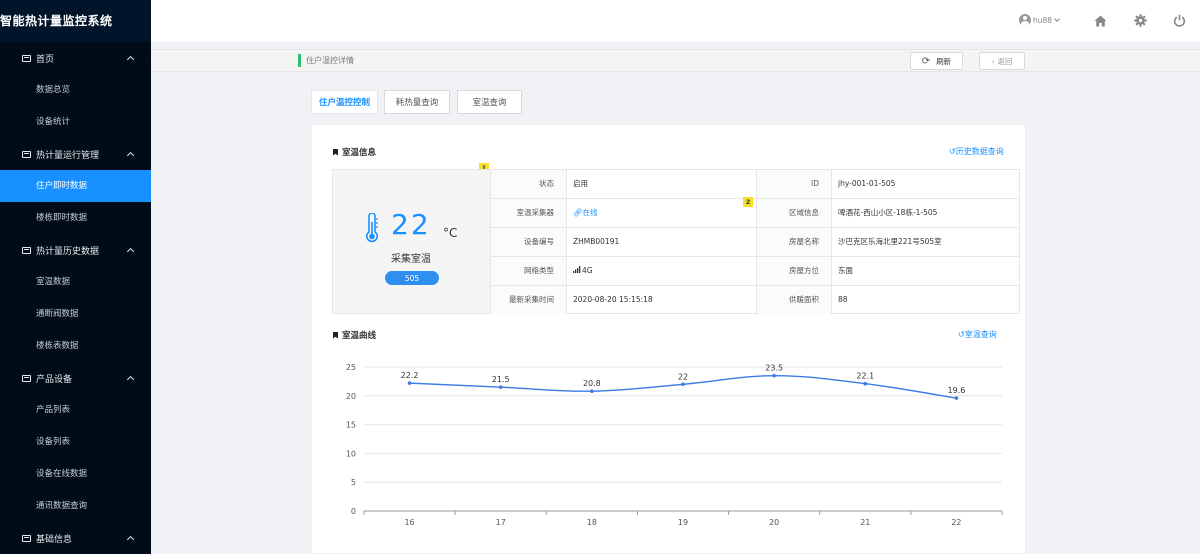  Describe the element at coordinates (372, 228) in the screenshot. I see `thermometer-icon` at that location.